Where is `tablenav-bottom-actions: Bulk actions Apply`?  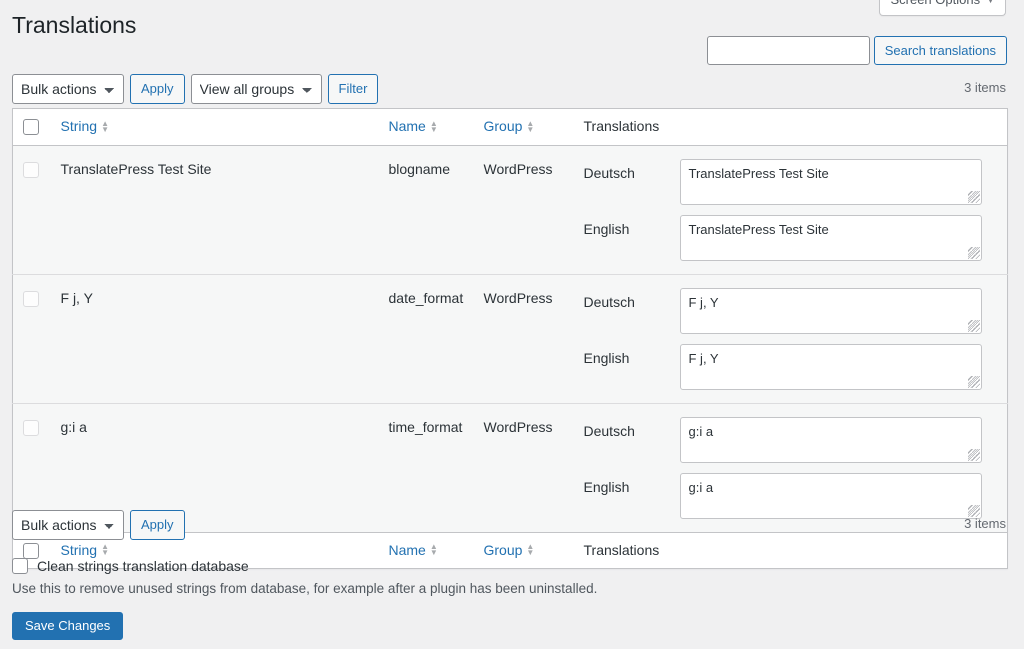
tablenav-bottom-actions: Bulk actions Apply is located at coordinates (98, 525).